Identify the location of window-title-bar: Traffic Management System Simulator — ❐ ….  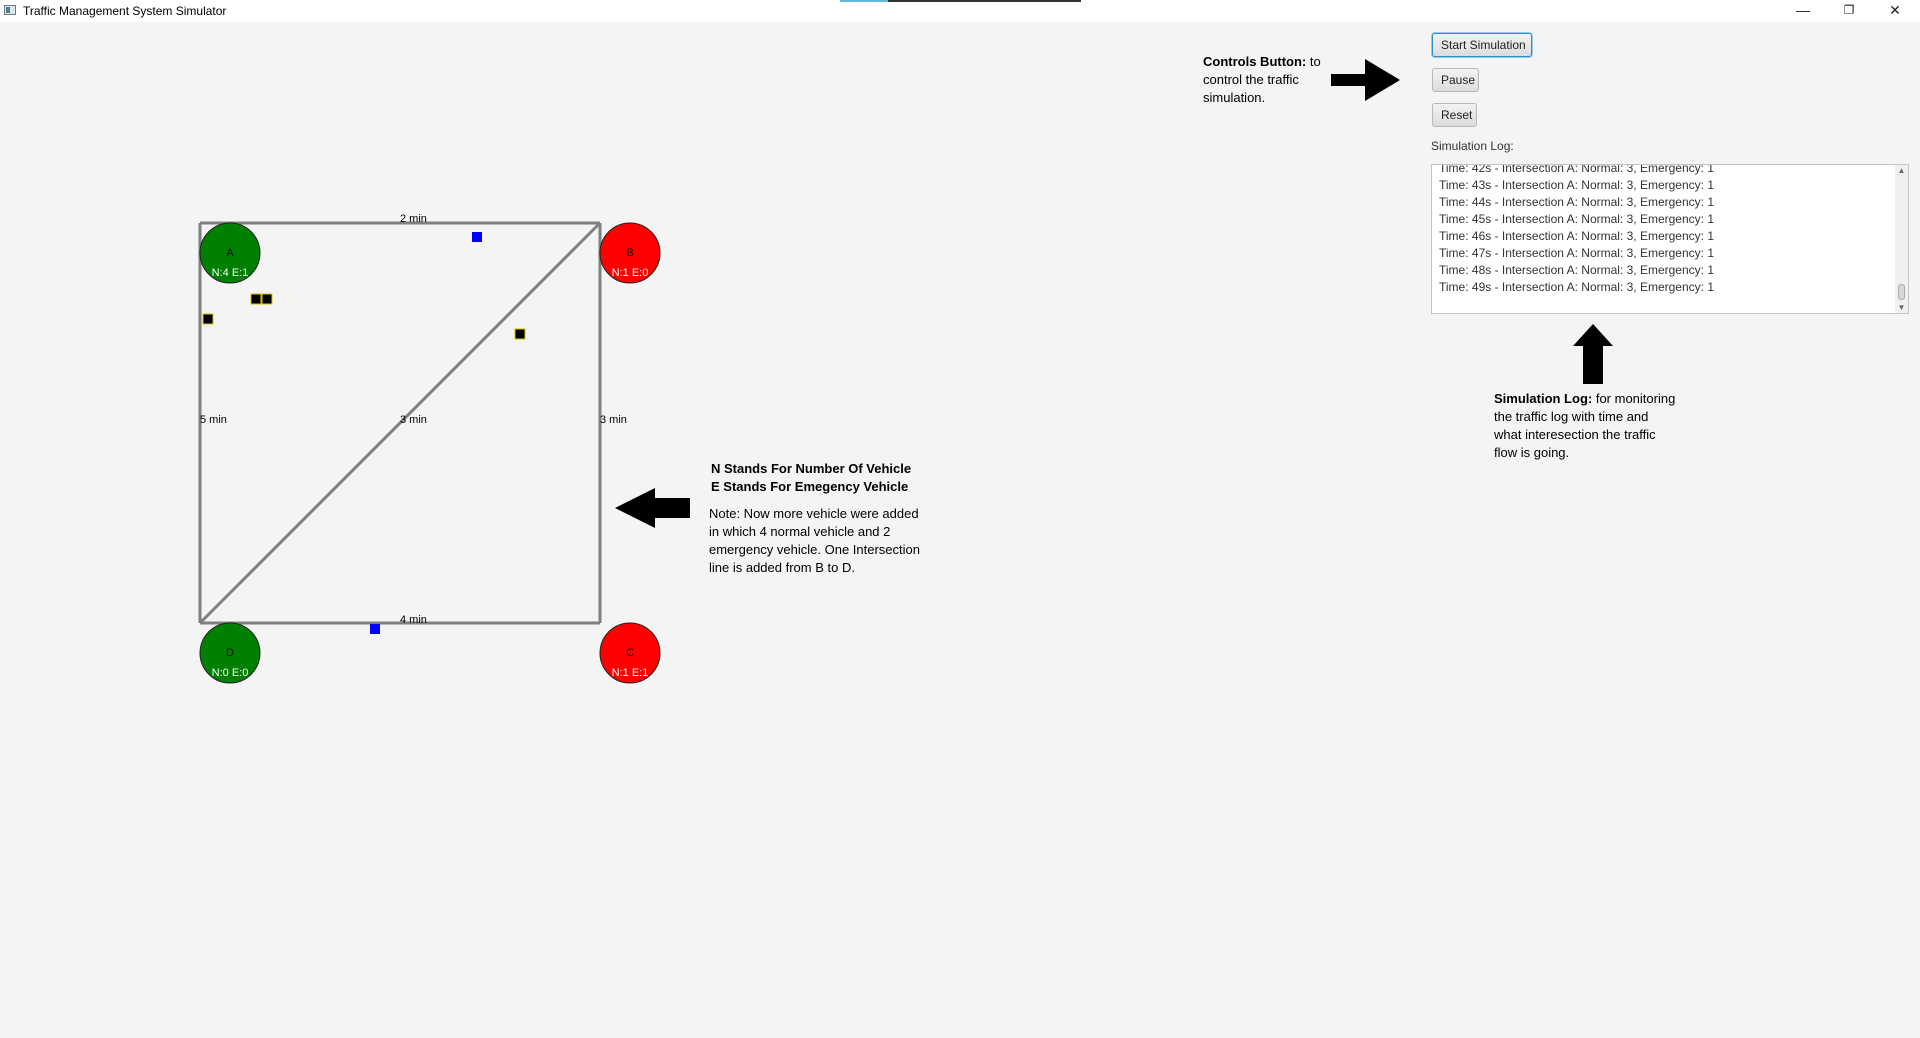
(960, 11).